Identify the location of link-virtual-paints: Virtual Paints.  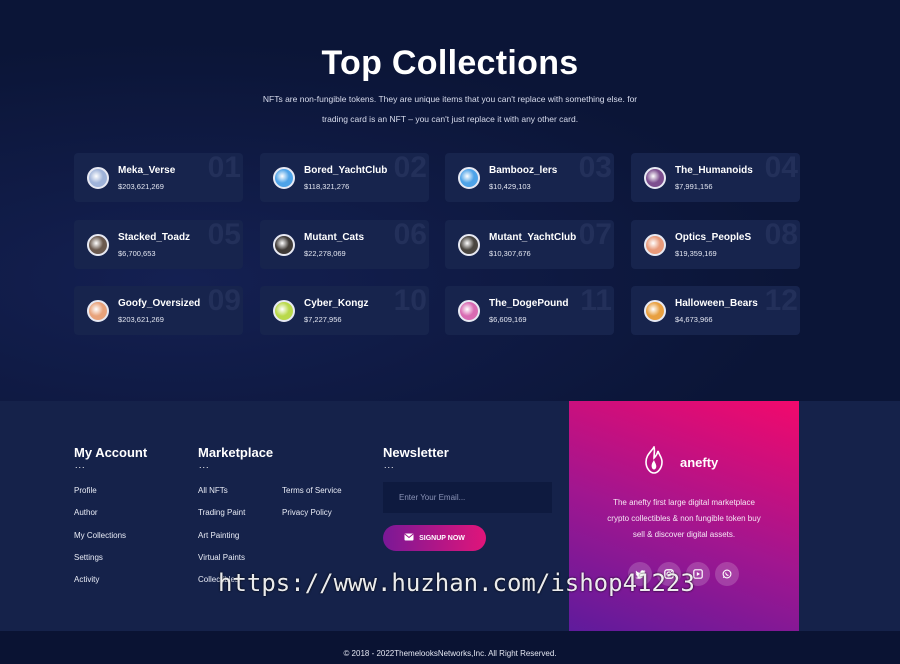
(221, 557).